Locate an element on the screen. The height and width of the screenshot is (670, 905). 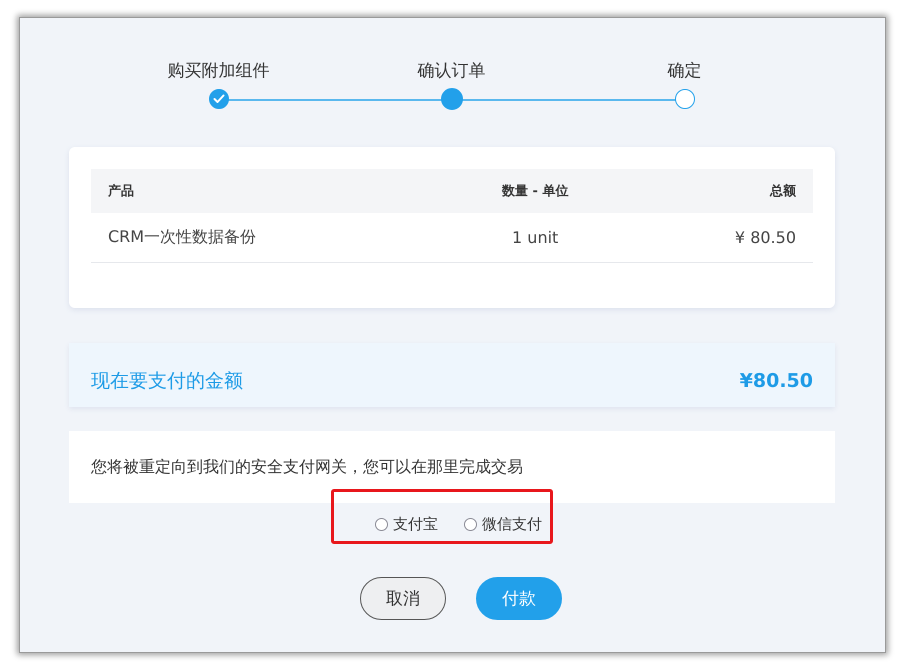
amount-label: 现在要支付的金额 is located at coordinates (167, 381).